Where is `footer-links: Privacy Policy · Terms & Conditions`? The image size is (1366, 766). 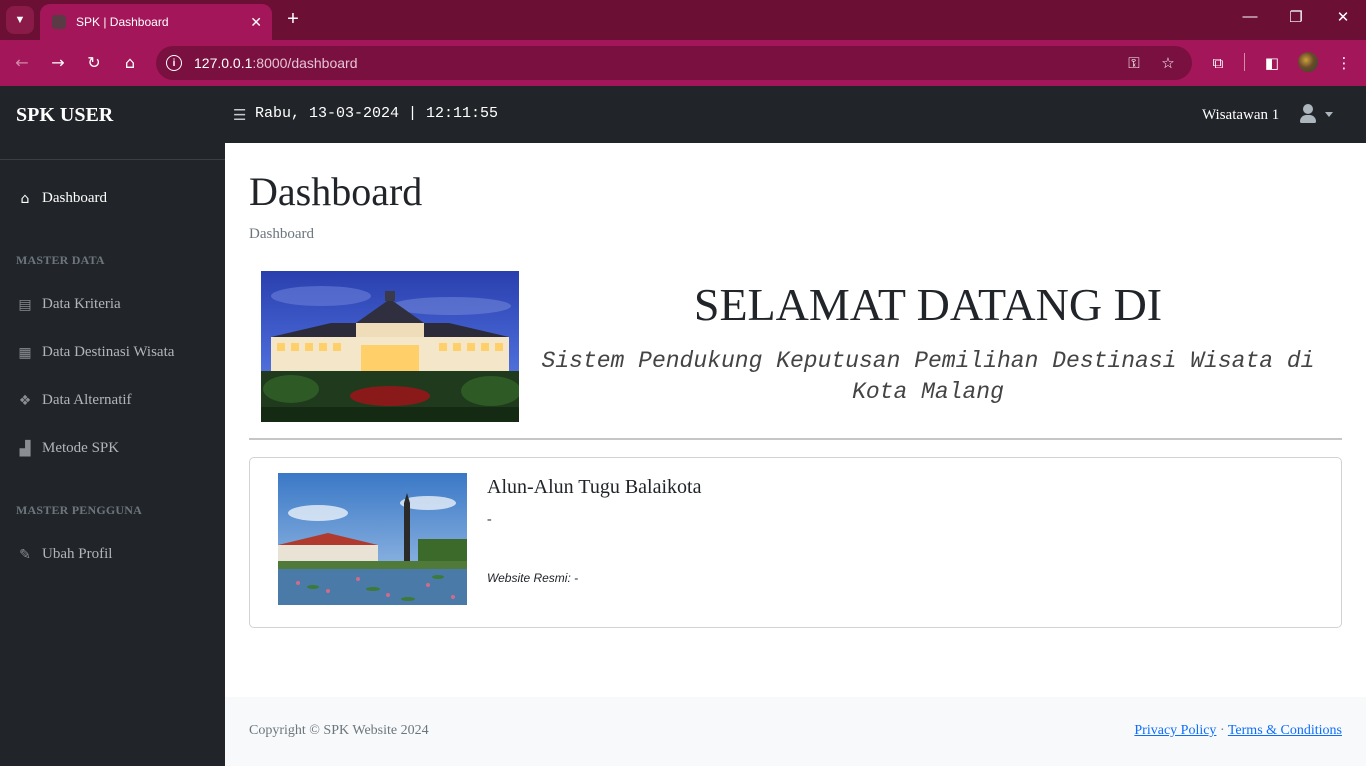
footer-links: Privacy Policy · Terms & Conditions is located at coordinates (1238, 731).